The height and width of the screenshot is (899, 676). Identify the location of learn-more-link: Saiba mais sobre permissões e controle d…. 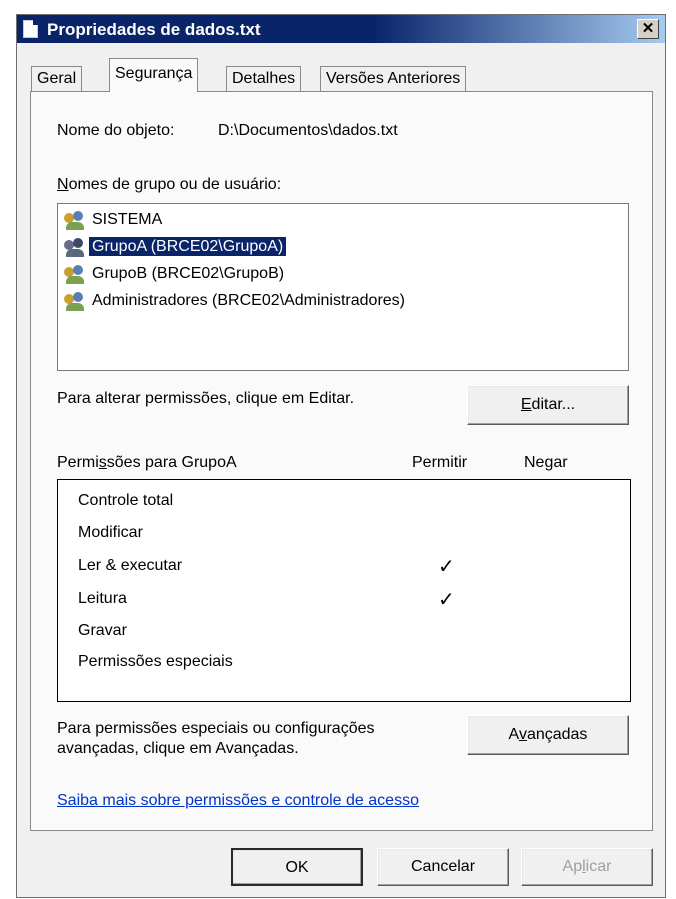
(238, 801).